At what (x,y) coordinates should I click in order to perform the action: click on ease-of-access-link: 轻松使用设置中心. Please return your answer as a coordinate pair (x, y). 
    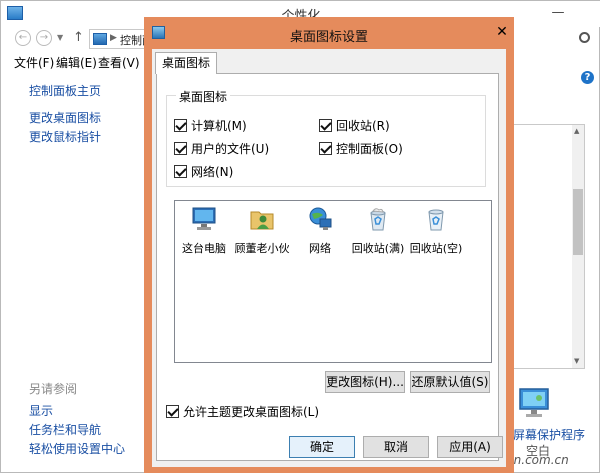
    Looking at the image, I should click on (77, 448).